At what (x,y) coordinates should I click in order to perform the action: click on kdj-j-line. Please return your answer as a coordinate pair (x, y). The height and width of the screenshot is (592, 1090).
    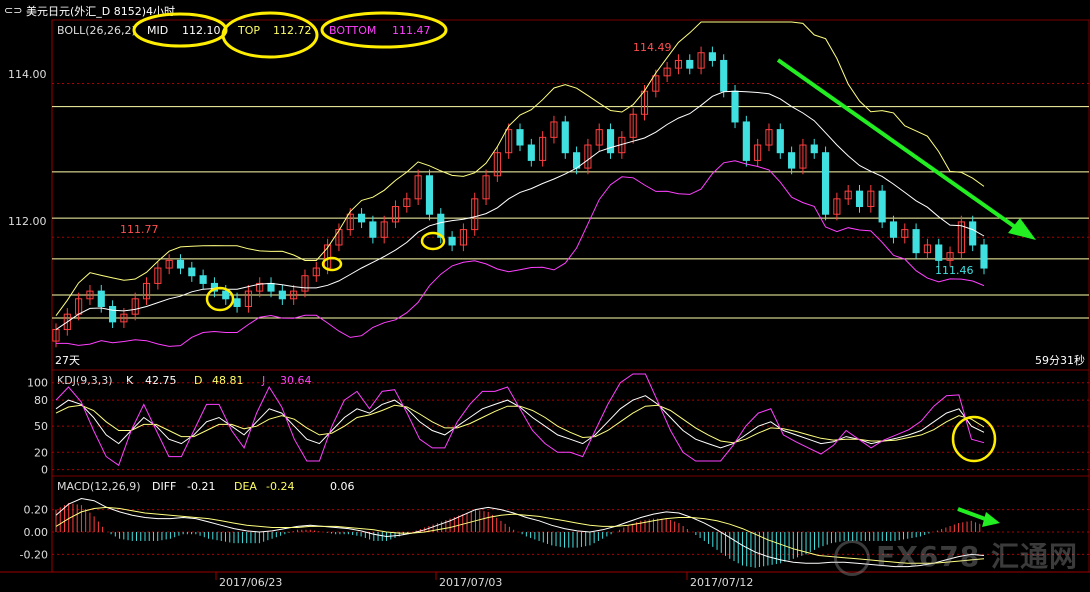
    Looking at the image, I should click on (520, 420).